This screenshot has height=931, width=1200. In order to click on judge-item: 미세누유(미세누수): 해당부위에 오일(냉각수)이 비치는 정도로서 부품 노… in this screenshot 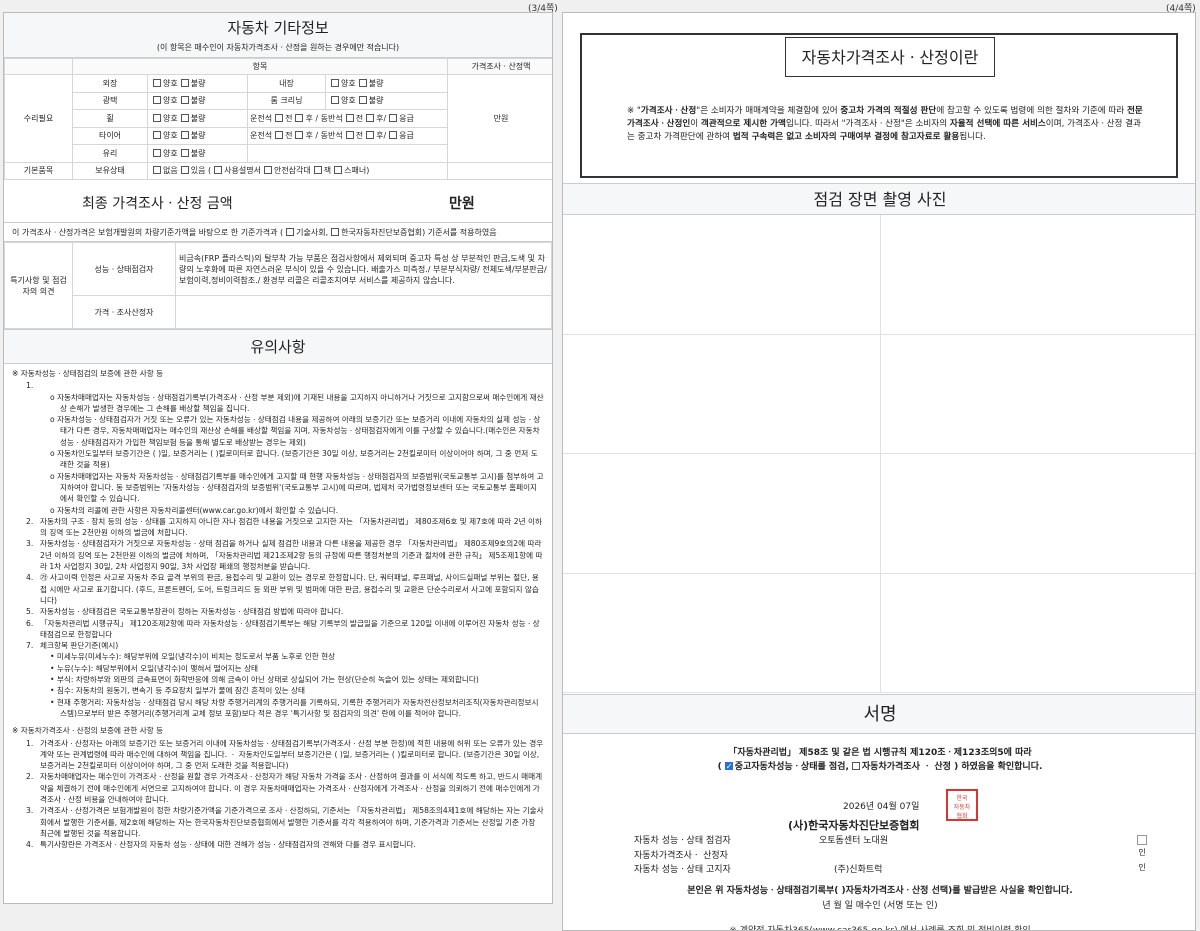, I will do `click(300, 656)`.